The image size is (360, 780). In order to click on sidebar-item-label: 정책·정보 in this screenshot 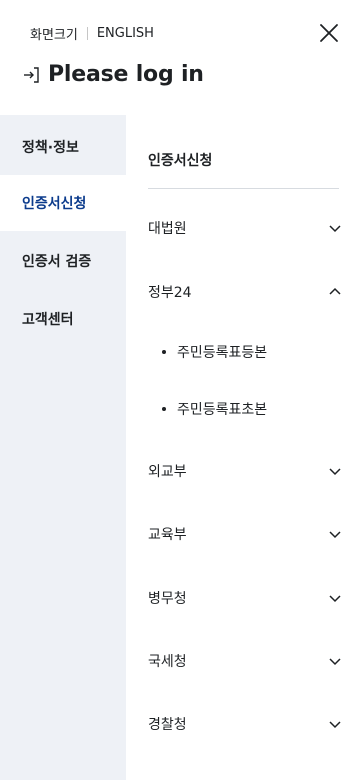, I will do `click(50, 148)`.